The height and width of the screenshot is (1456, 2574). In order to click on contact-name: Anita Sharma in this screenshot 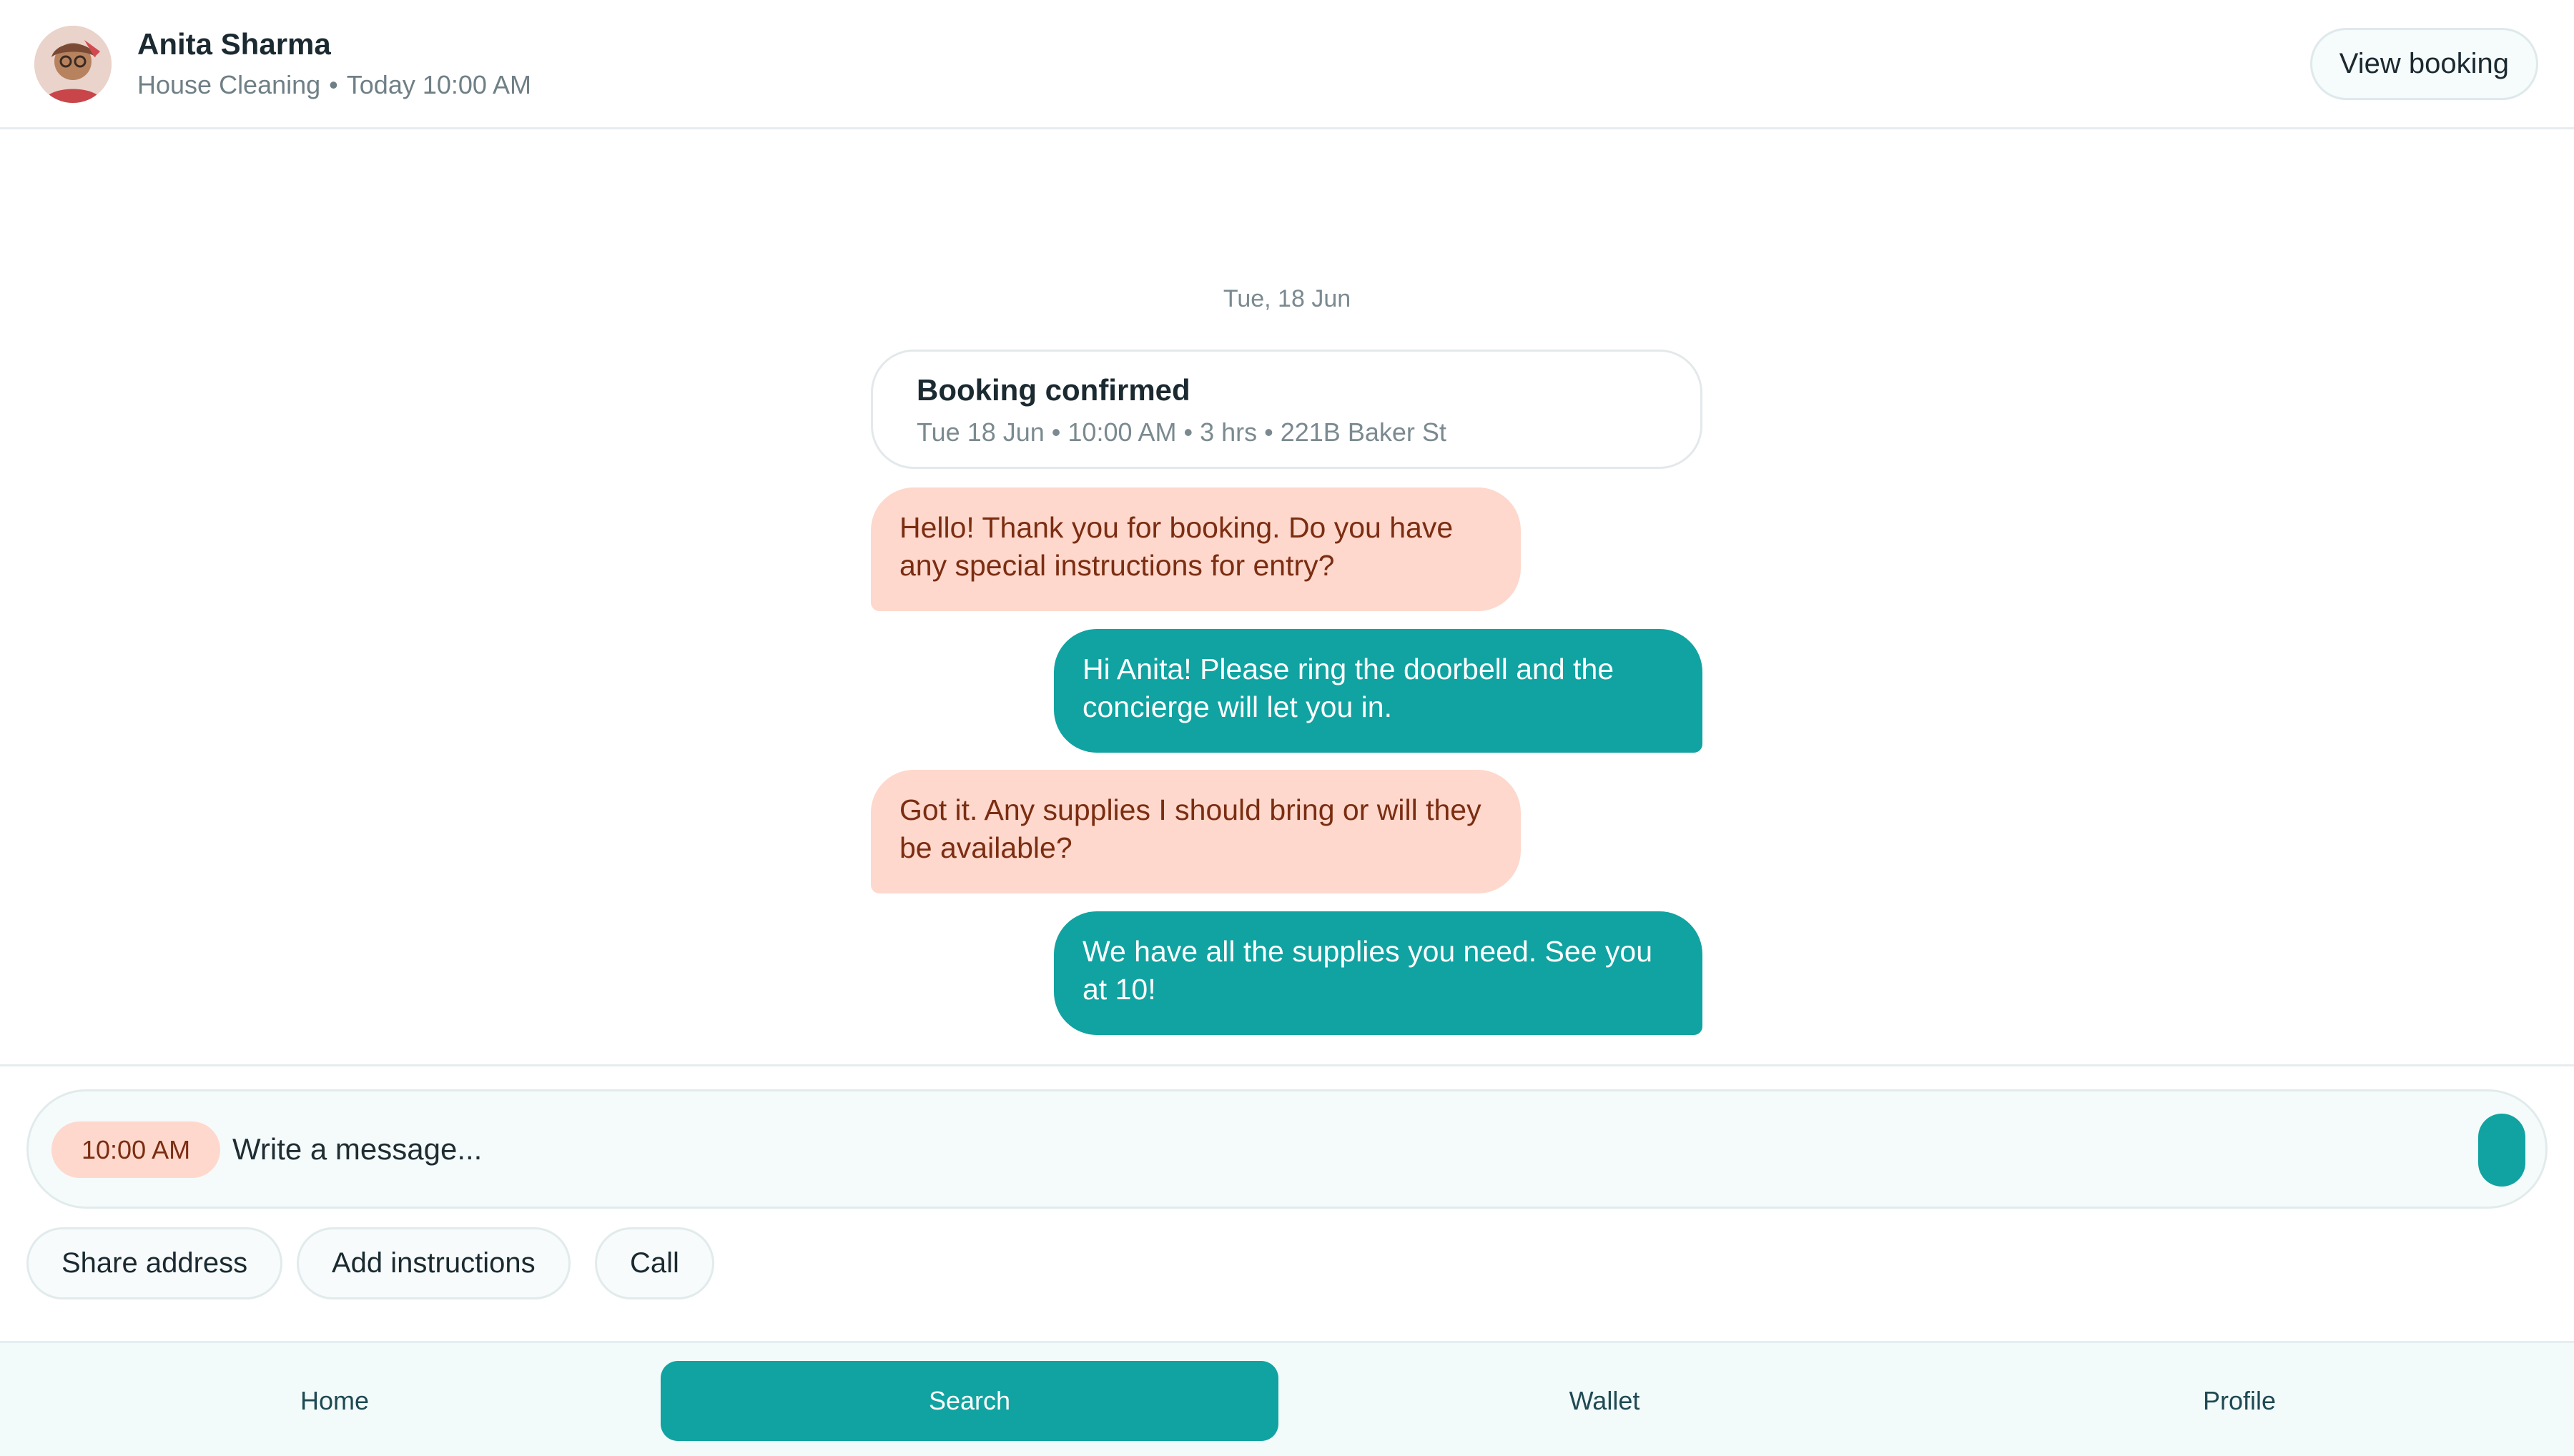, I will do `click(234, 44)`.